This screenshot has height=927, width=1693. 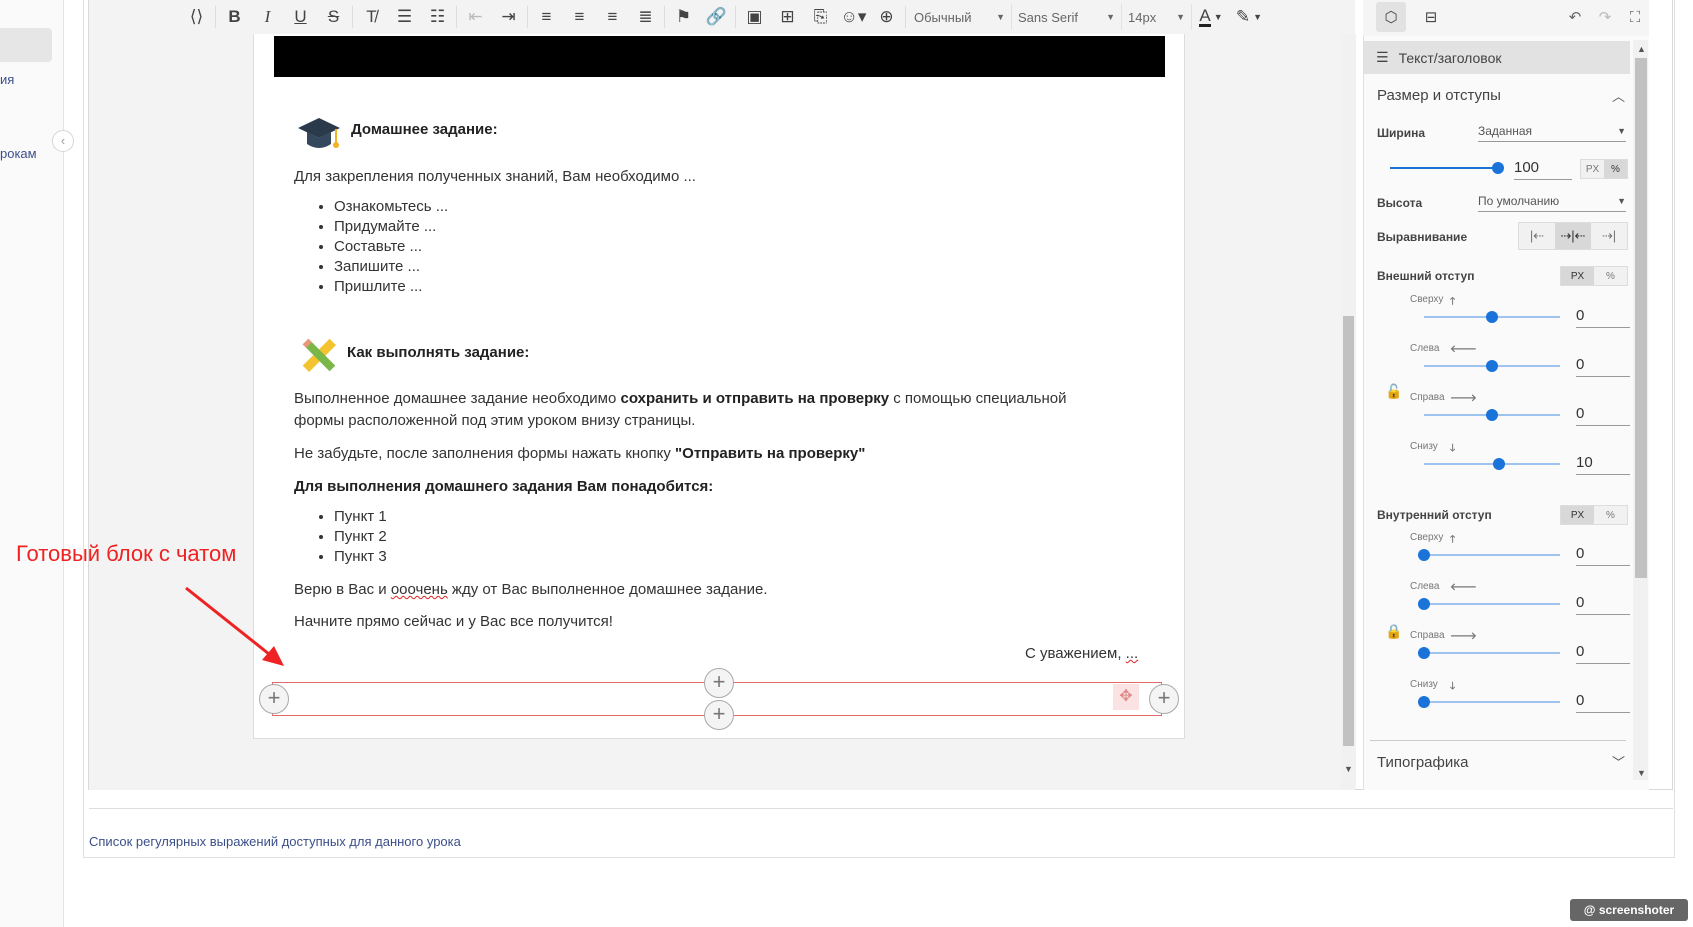 I want to click on justify-icon: ≣, so click(x=645, y=17).